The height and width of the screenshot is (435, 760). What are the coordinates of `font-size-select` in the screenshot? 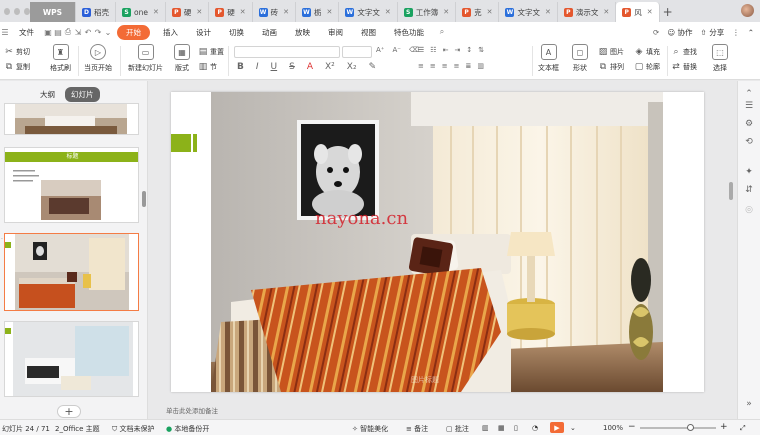 It's located at (357, 52).